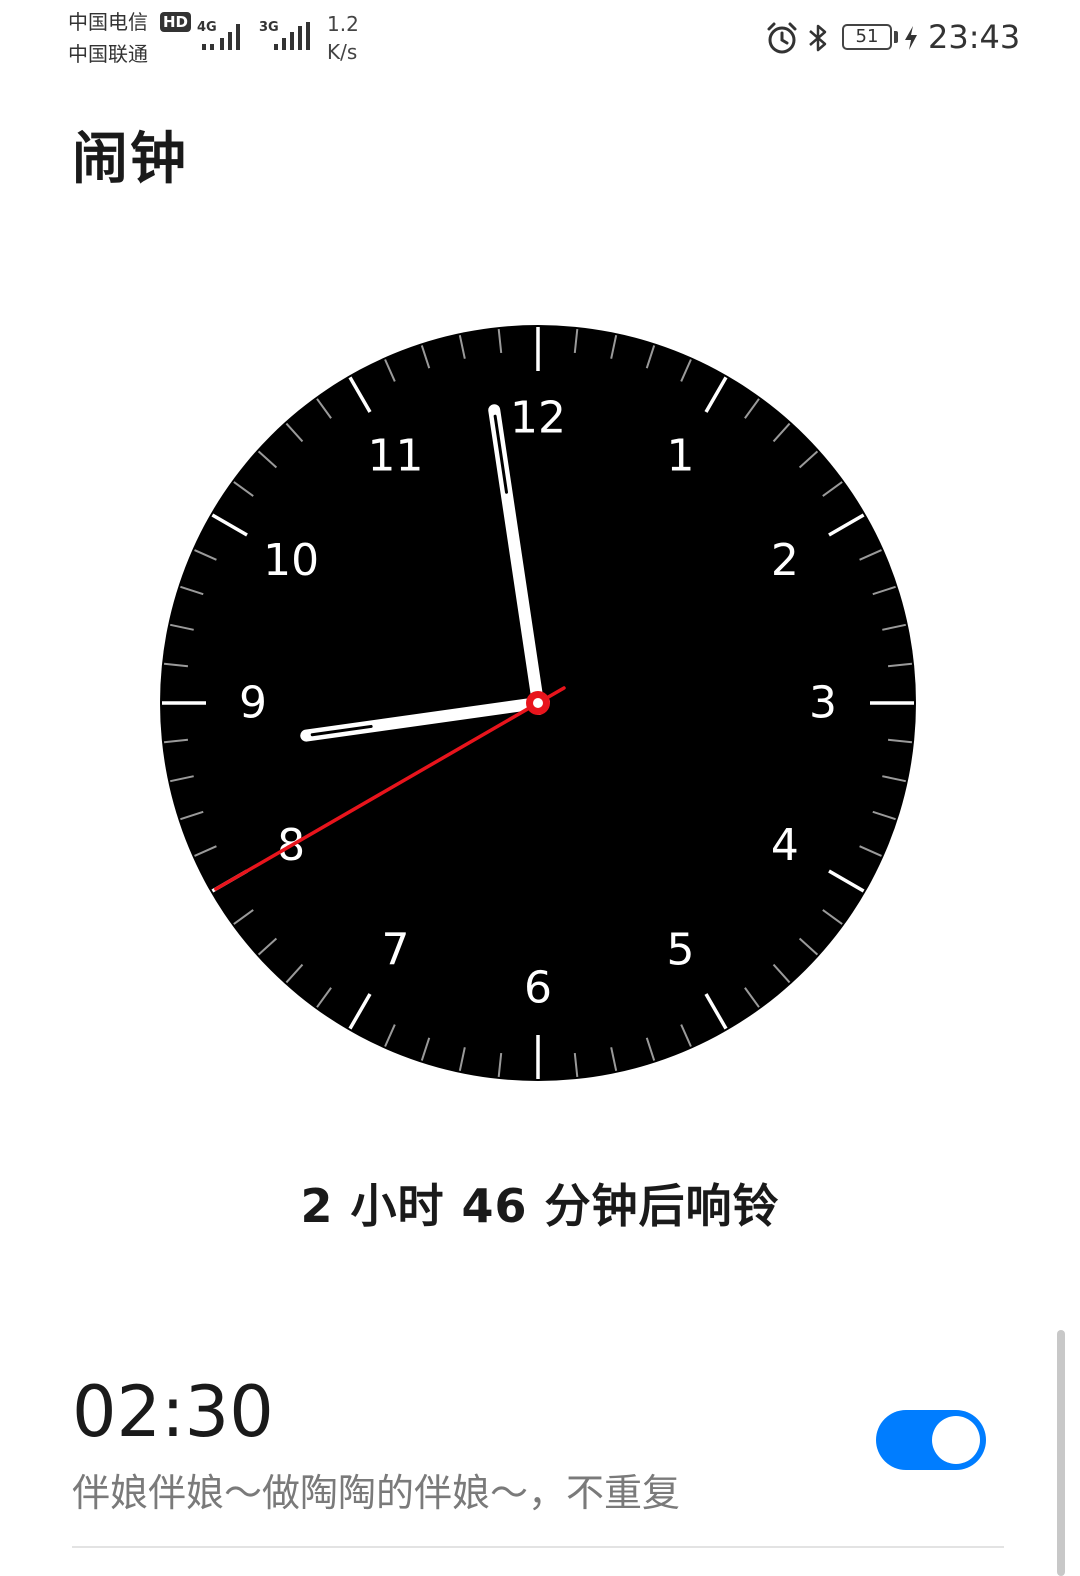 The image size is (1080, 1576). What do you see at coordinates (221, 37) in the screenshot?
I see `signal-strength-icon` at bounding box center [221, 37].